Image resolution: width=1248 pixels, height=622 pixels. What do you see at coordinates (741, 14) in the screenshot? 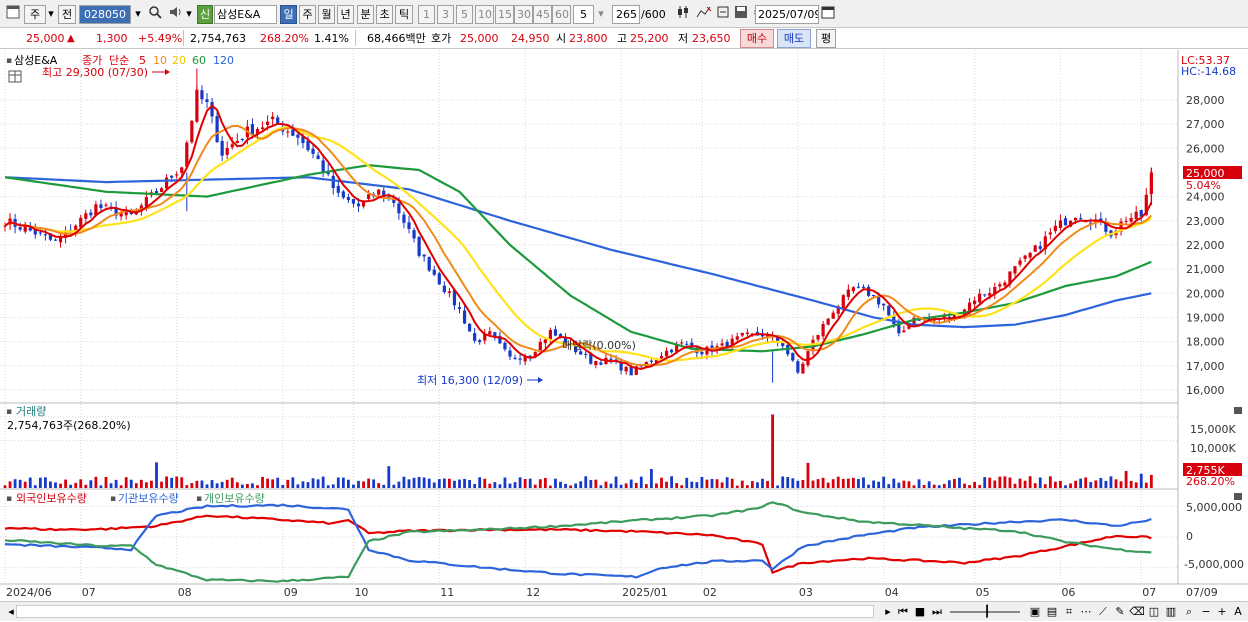
I see `save-icon` at bounding box center [741, 14].